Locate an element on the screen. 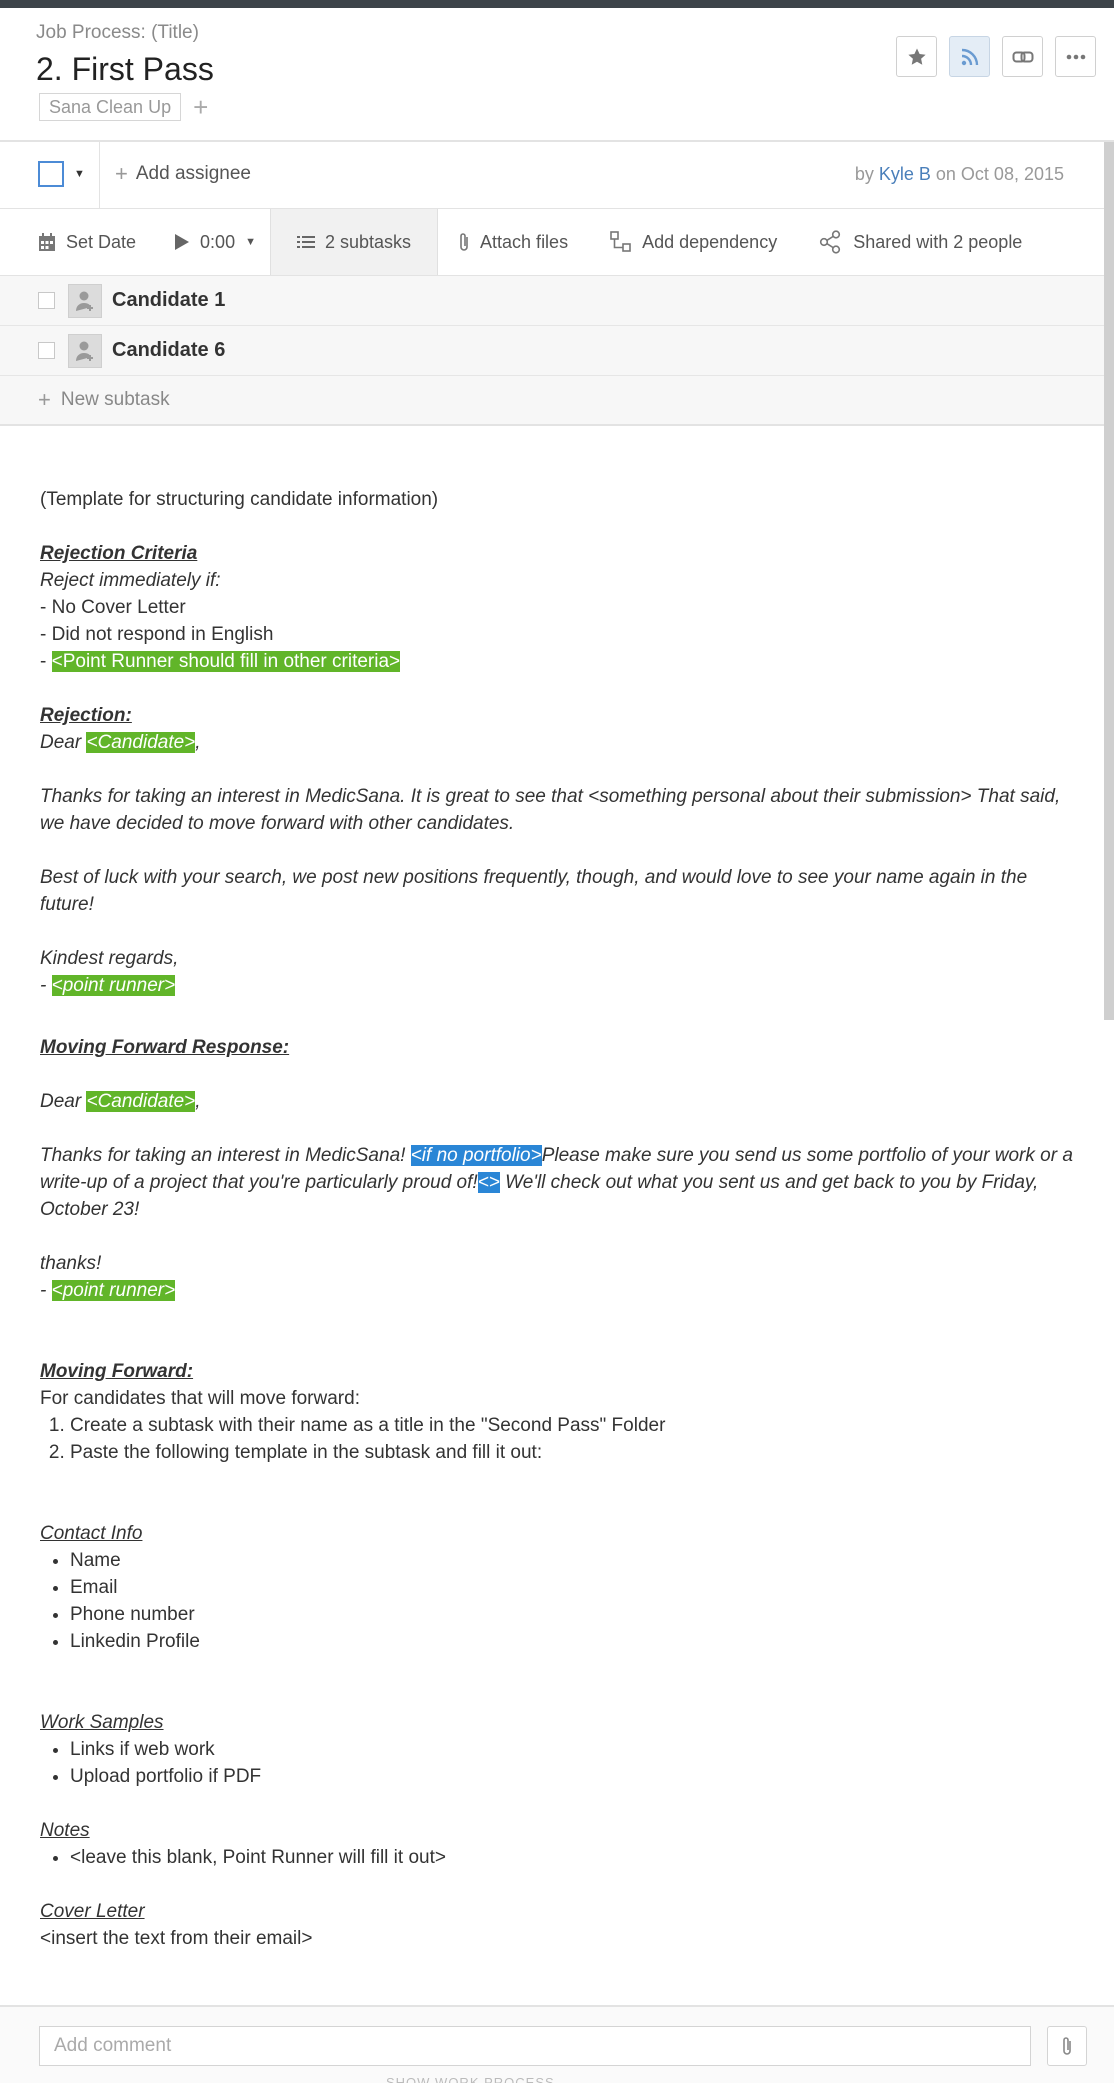 The width and height of the screenshot is (1114, 2083). folder-tag: Sana Clean Up is located at coordinates (110, 107).